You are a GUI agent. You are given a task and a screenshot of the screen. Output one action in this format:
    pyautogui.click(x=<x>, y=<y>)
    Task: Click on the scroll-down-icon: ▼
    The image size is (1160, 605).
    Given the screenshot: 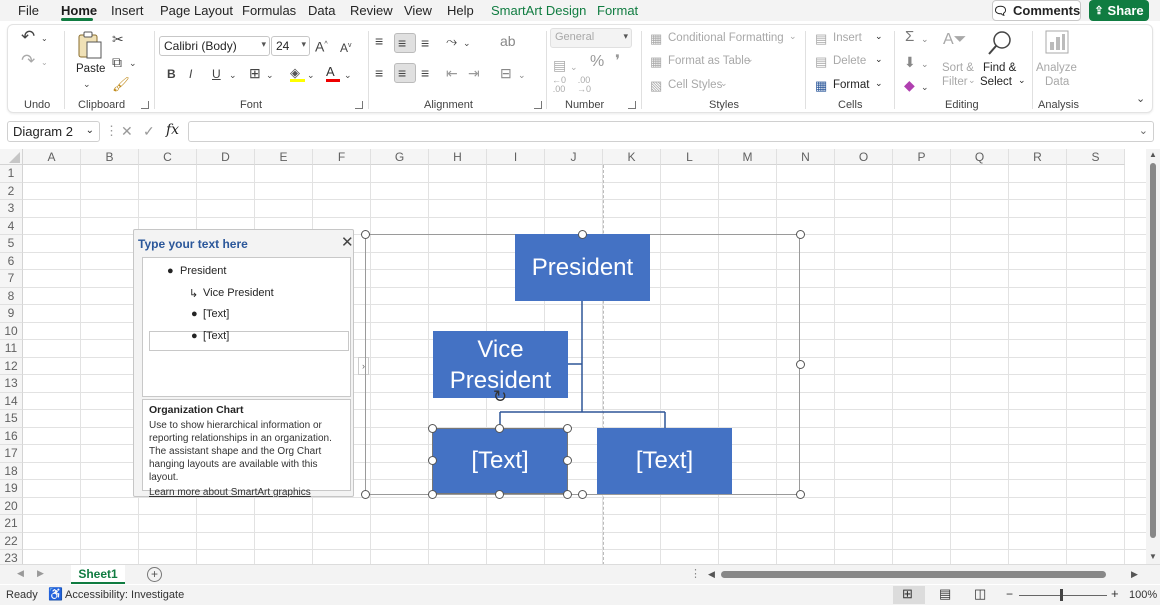 What is the action you would take?
    pyautogui.click(x=1153, y=556)
    